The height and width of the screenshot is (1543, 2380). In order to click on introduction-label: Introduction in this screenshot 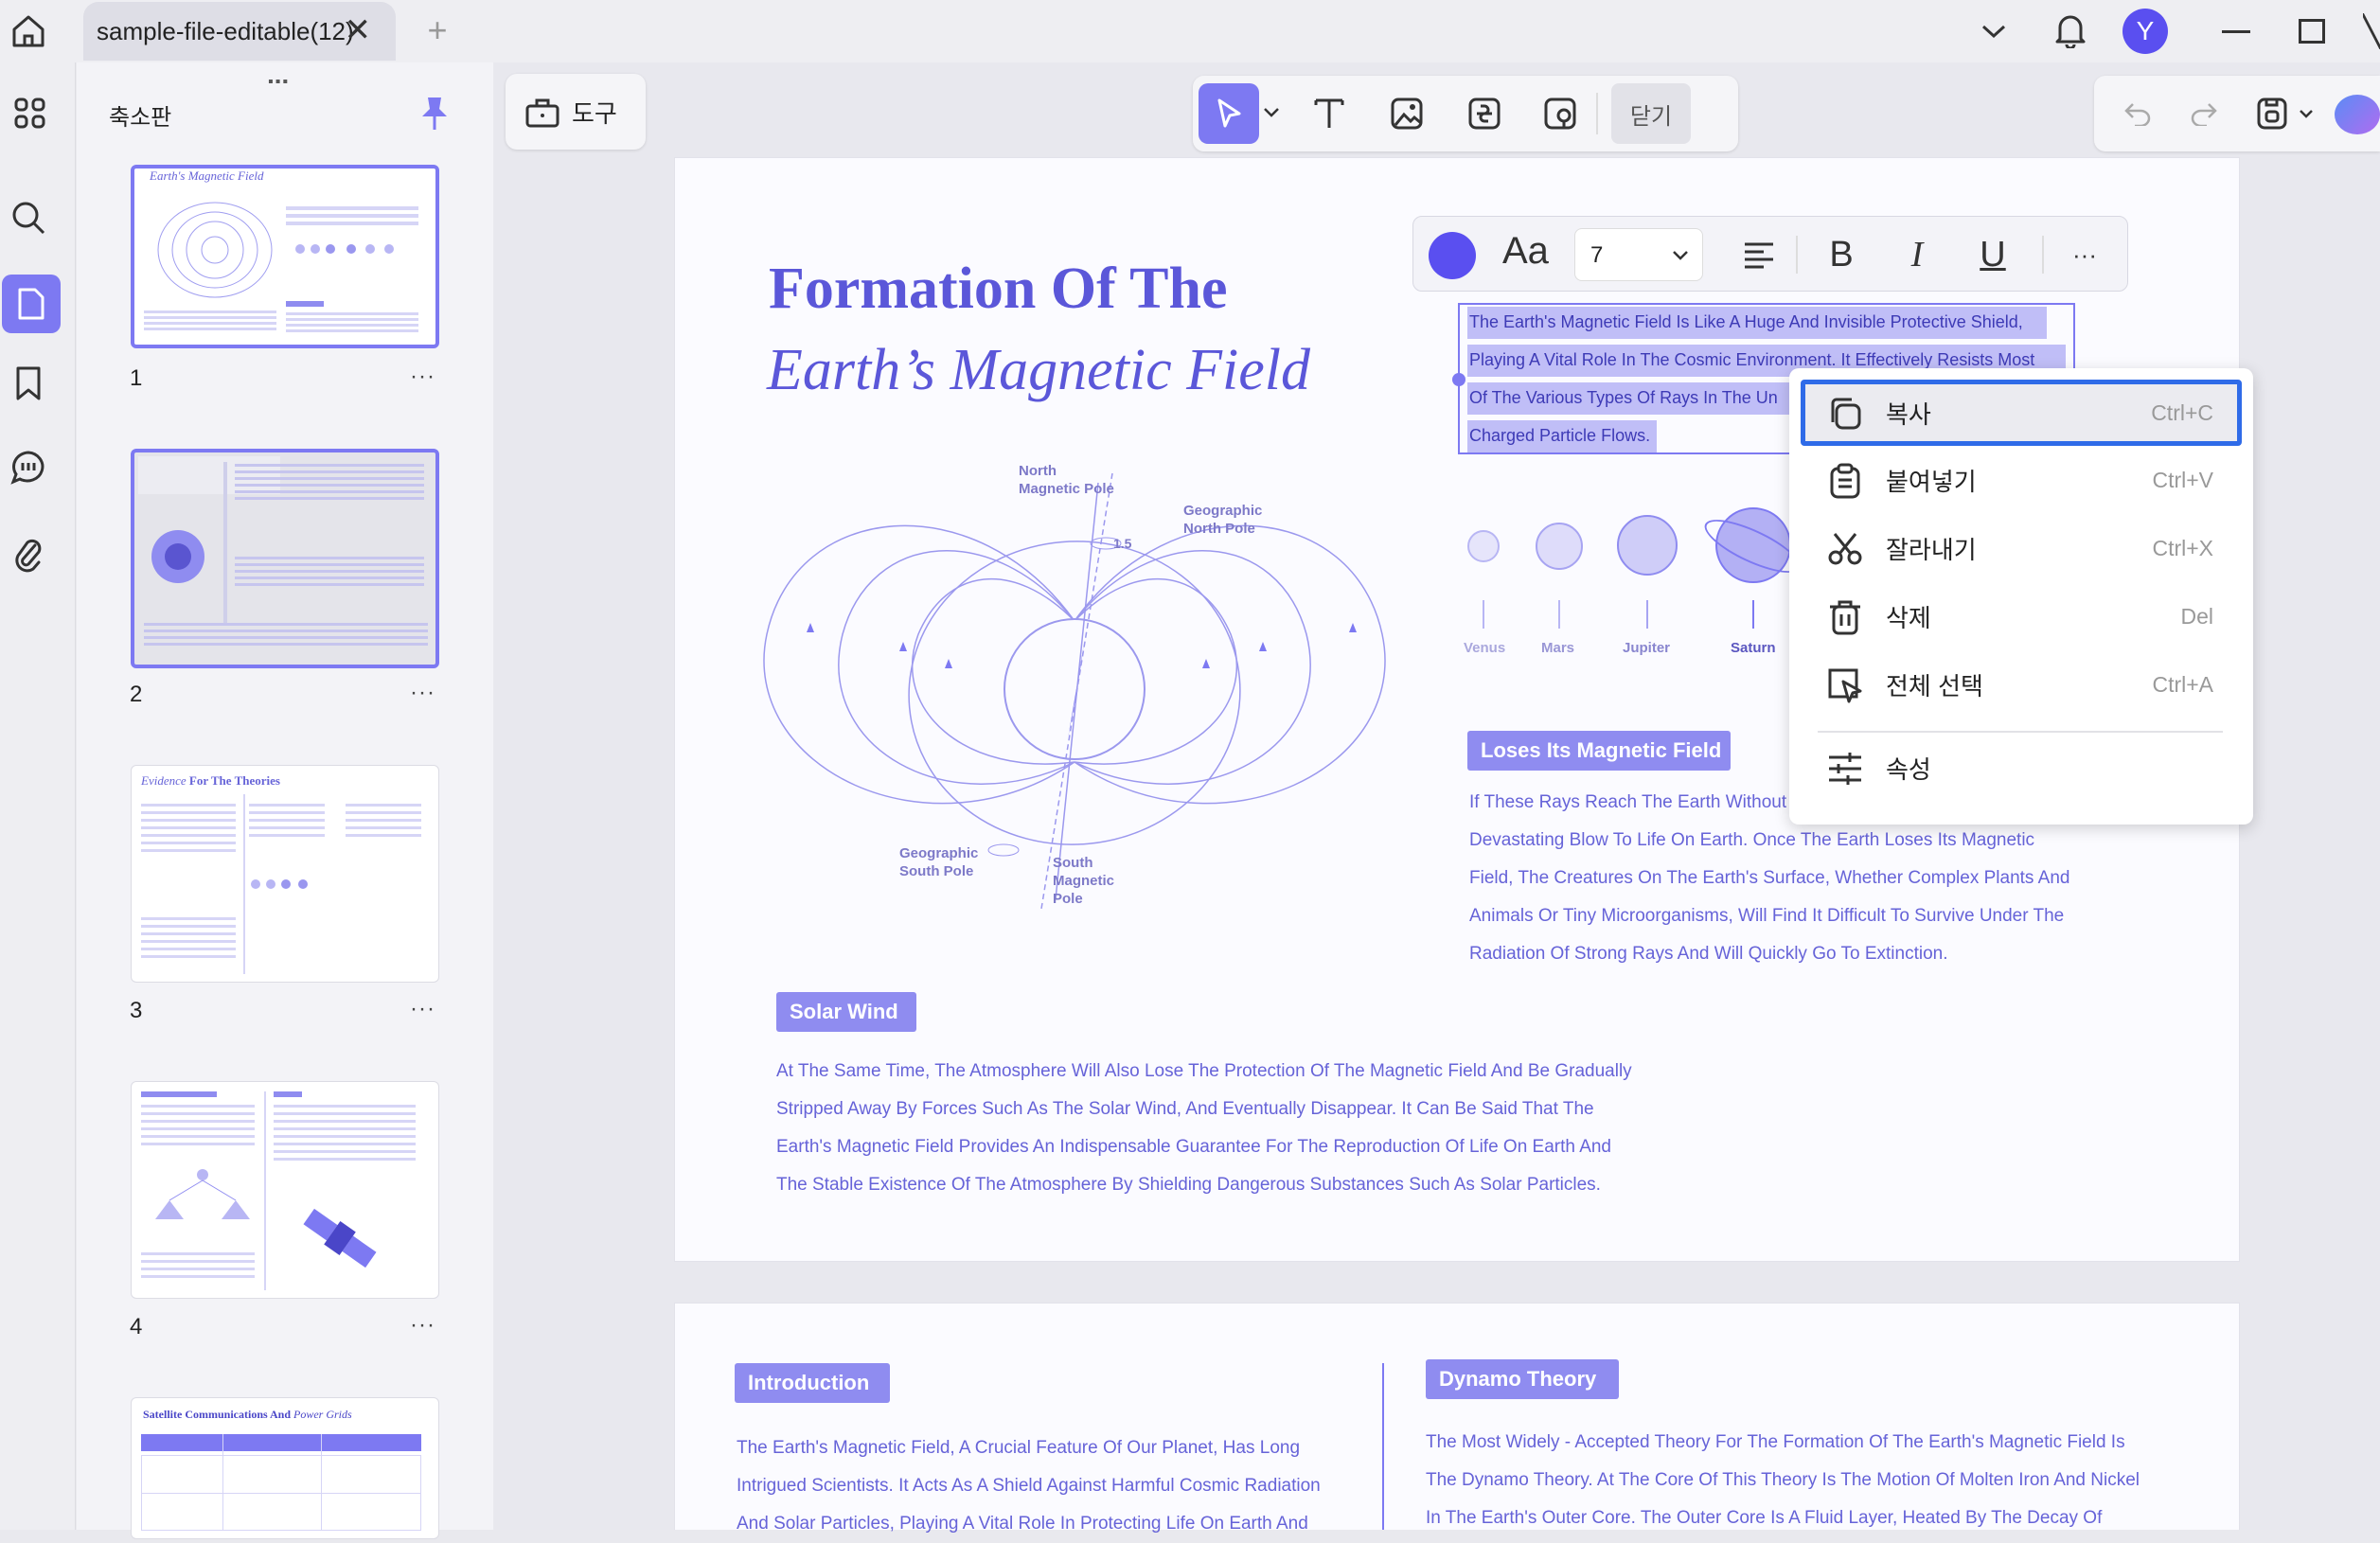, I will do `click(812, 1383)`.